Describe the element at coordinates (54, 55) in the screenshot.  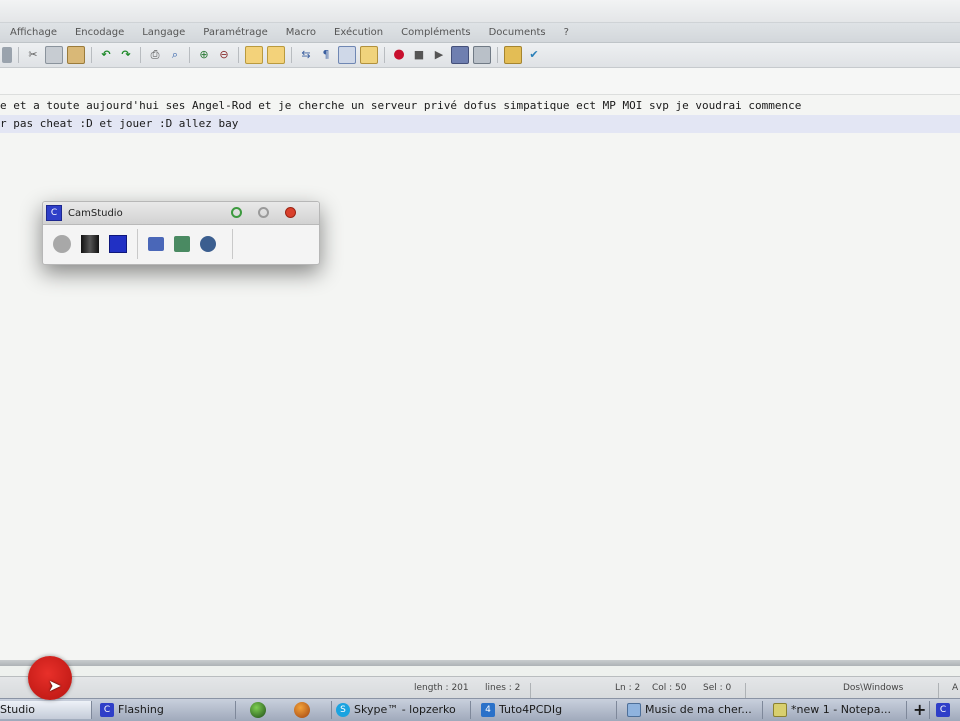
I see `copy-icon` at that location.